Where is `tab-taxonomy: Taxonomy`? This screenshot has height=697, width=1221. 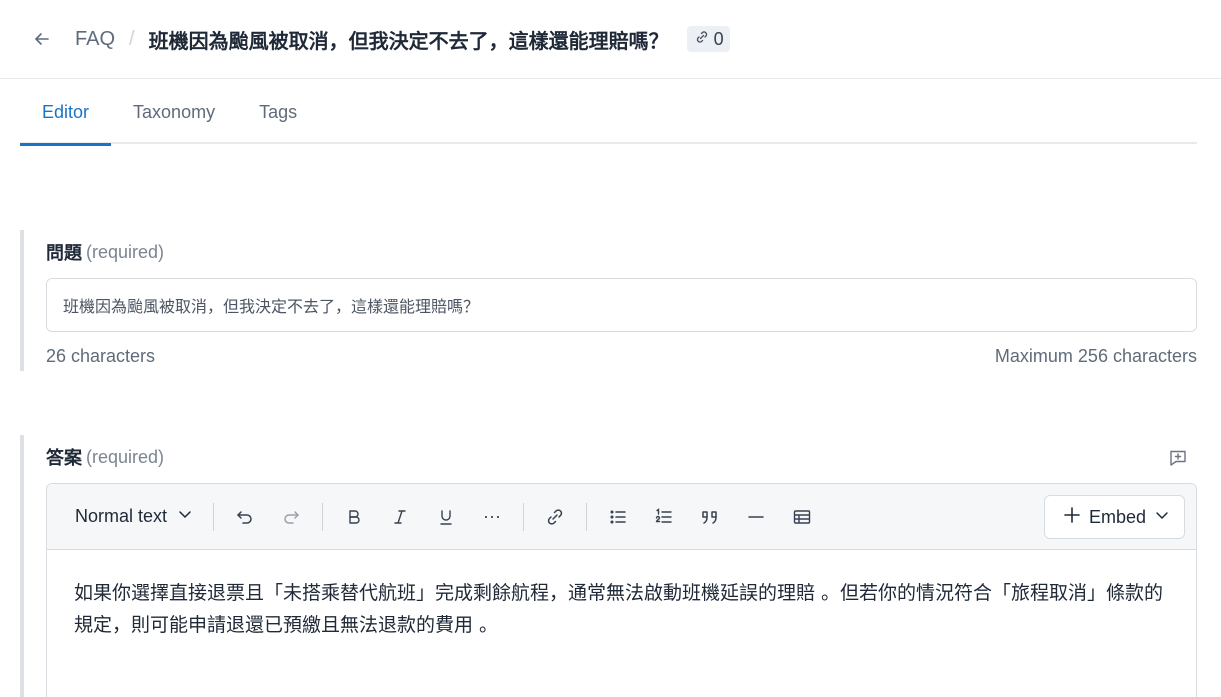 tab-taxonomy: Taxonomy is located at coordinates (174, 112).